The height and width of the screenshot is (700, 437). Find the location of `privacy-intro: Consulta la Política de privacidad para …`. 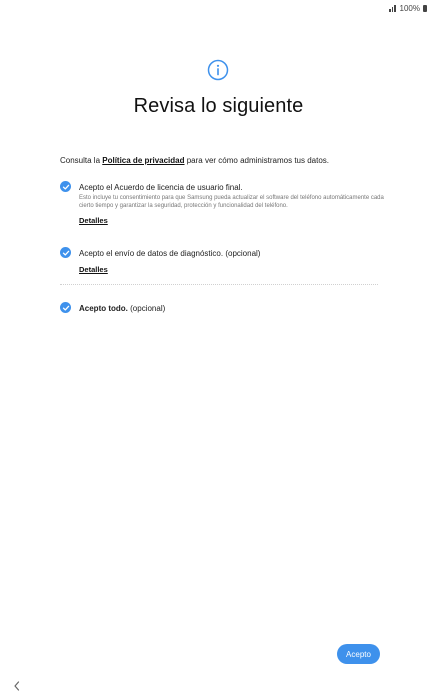

privacy-intro: Consulta la Política de privacidad para … is located at coordinates (225, 160).